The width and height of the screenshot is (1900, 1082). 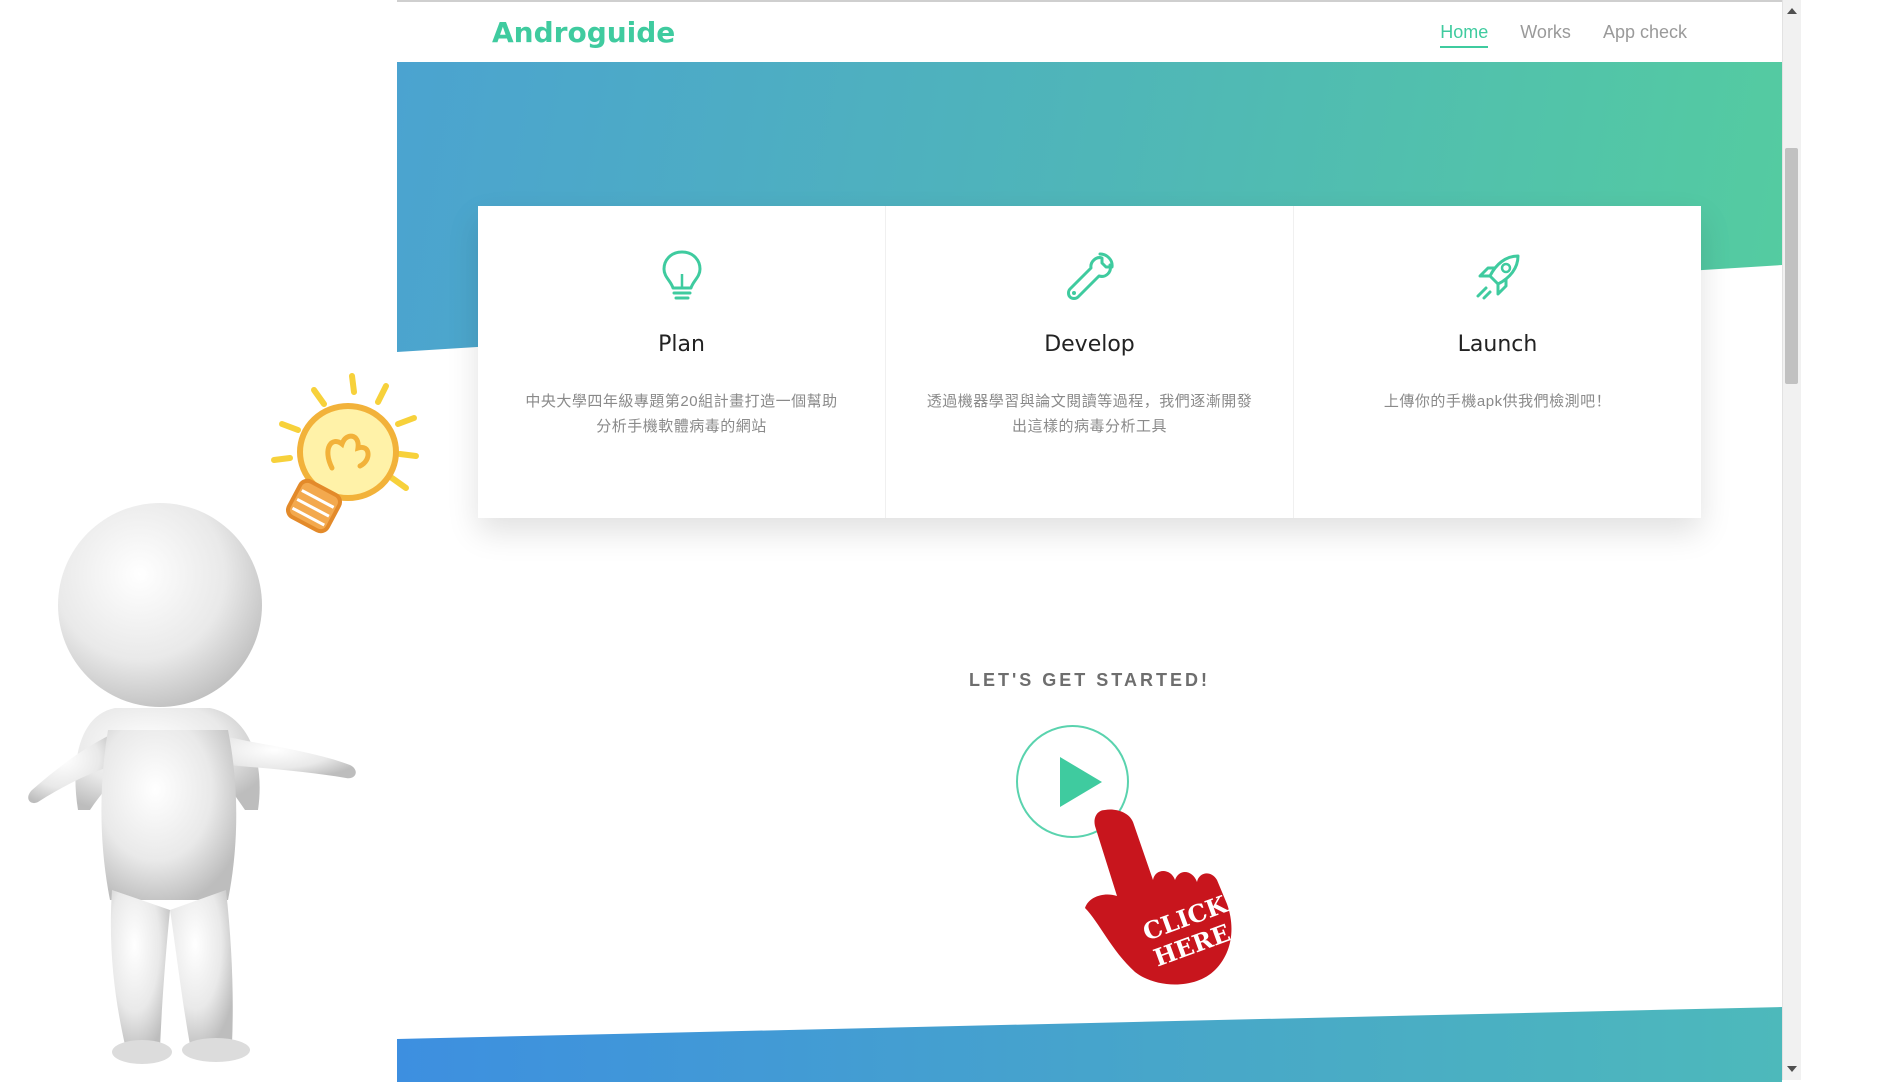 I want to click on card-text: 中央大學四年級專題第20組計畫打造一個幫助分析手機軟體病毒的網站, so click(x=681, y=414).